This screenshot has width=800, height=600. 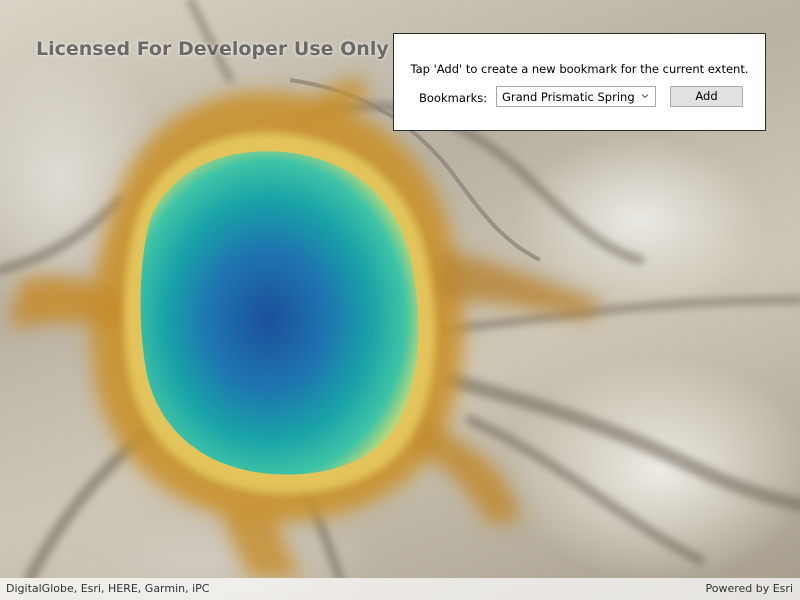 I want to click on powered-by-text: Powered by Esri, so click(x=749, y=588).